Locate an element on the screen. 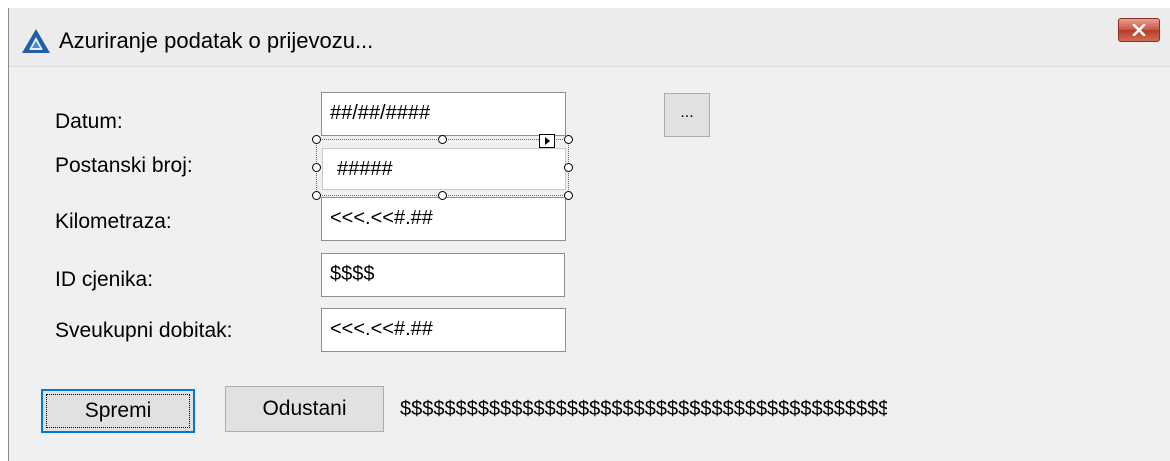 This screenshot has height=461, width=1170. cancel-button: Odustani is located at coordinates (304, 409).